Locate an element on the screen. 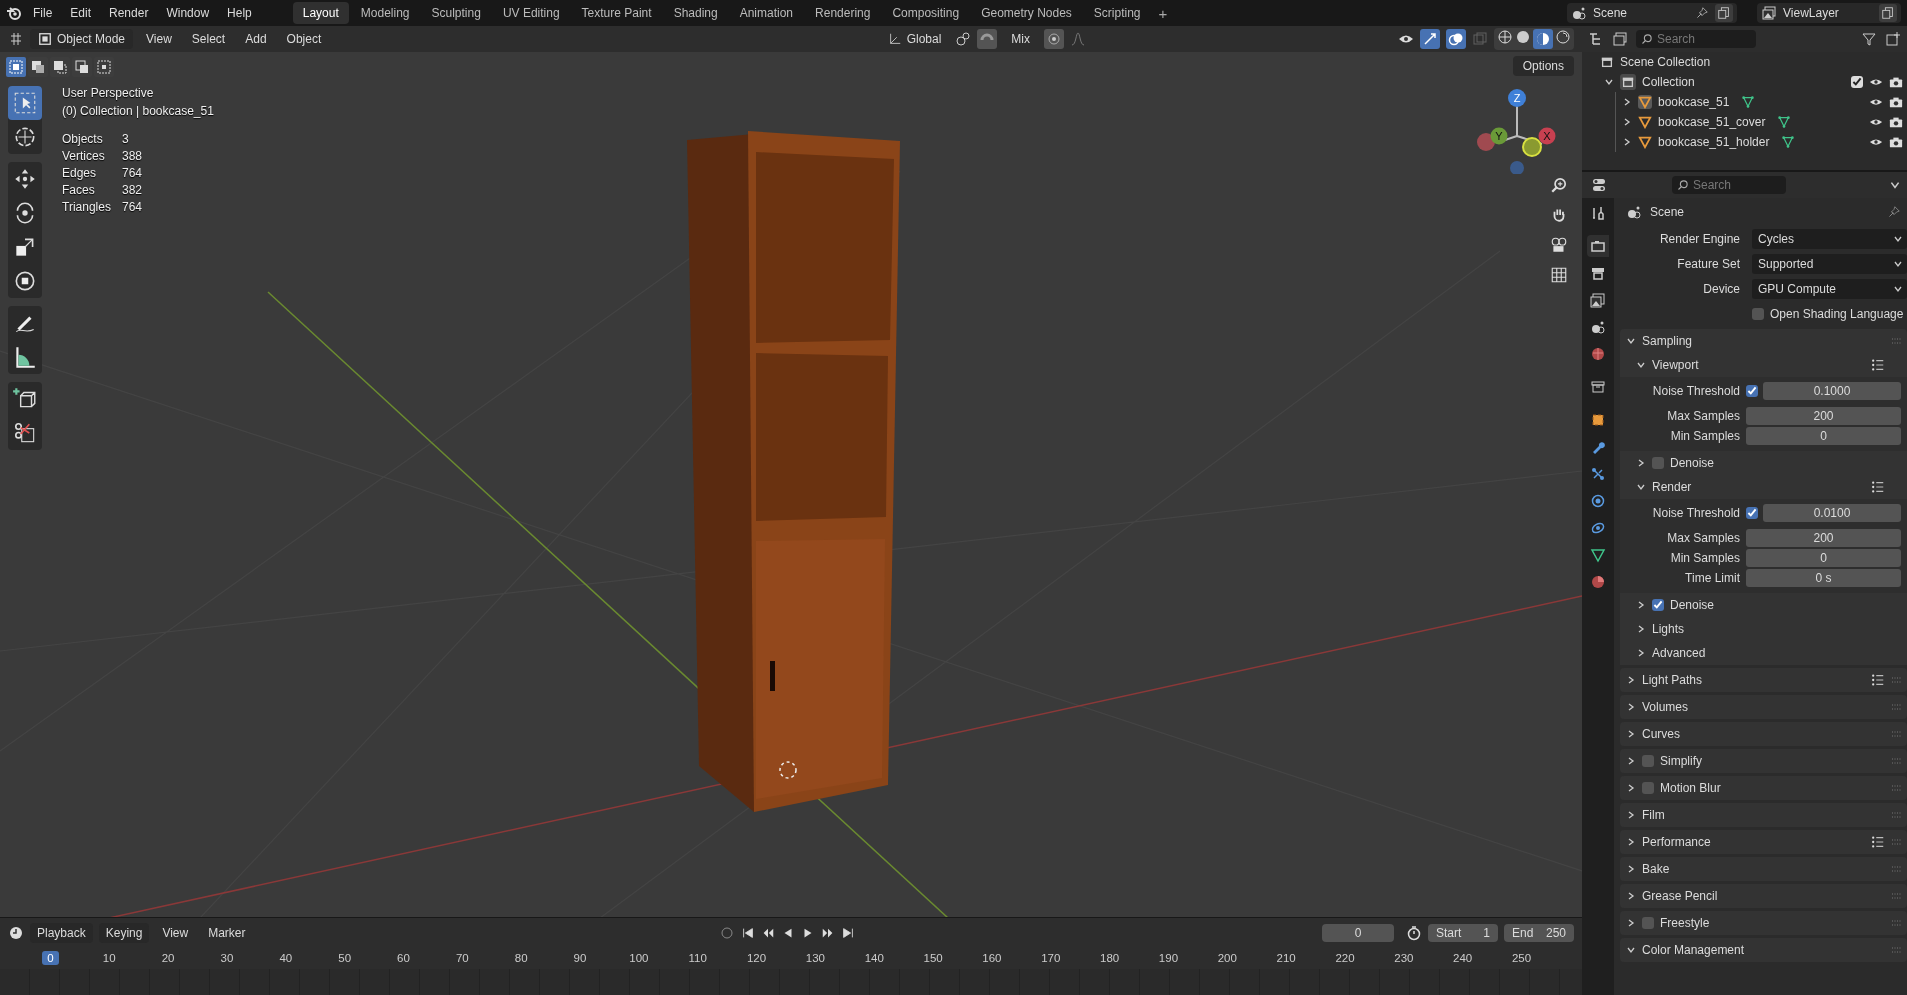 Image resolution: width=1907 pixels, height=995 pixels. number-field: 200 is located at coordinates (1823, 415).